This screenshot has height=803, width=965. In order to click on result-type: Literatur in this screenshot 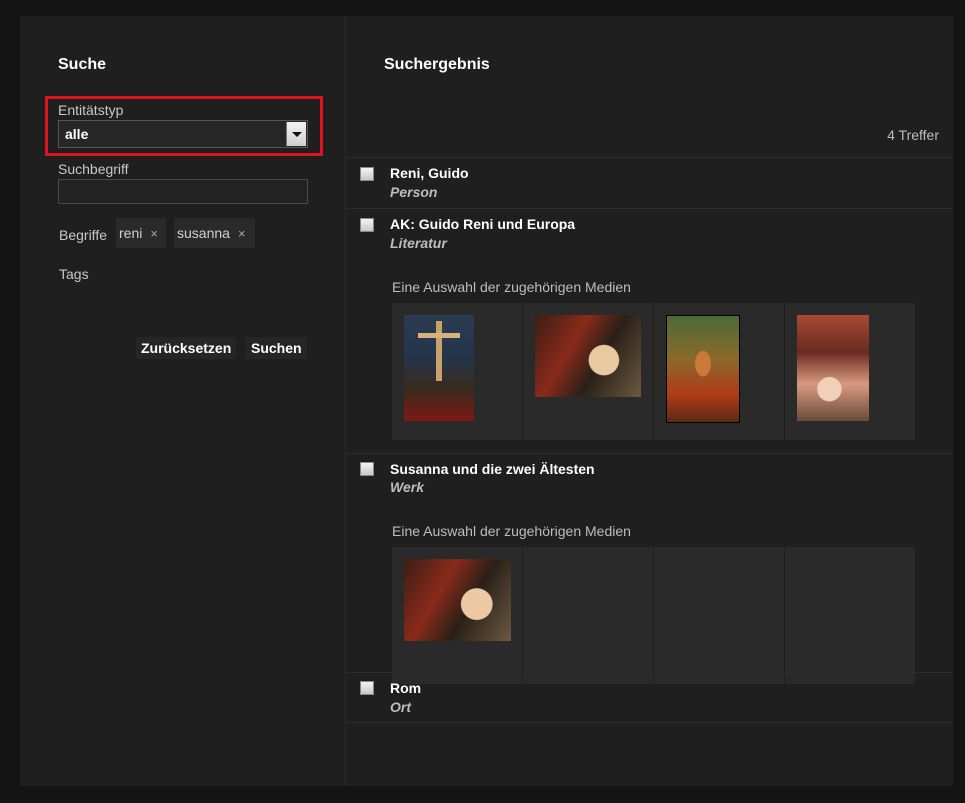, I will do `click(418, 243)`.